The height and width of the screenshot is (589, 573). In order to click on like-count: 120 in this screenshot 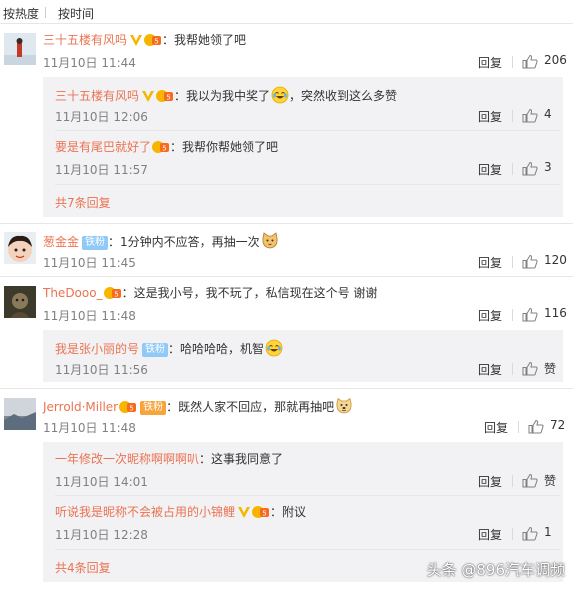, I will do `click(555, 260)`.